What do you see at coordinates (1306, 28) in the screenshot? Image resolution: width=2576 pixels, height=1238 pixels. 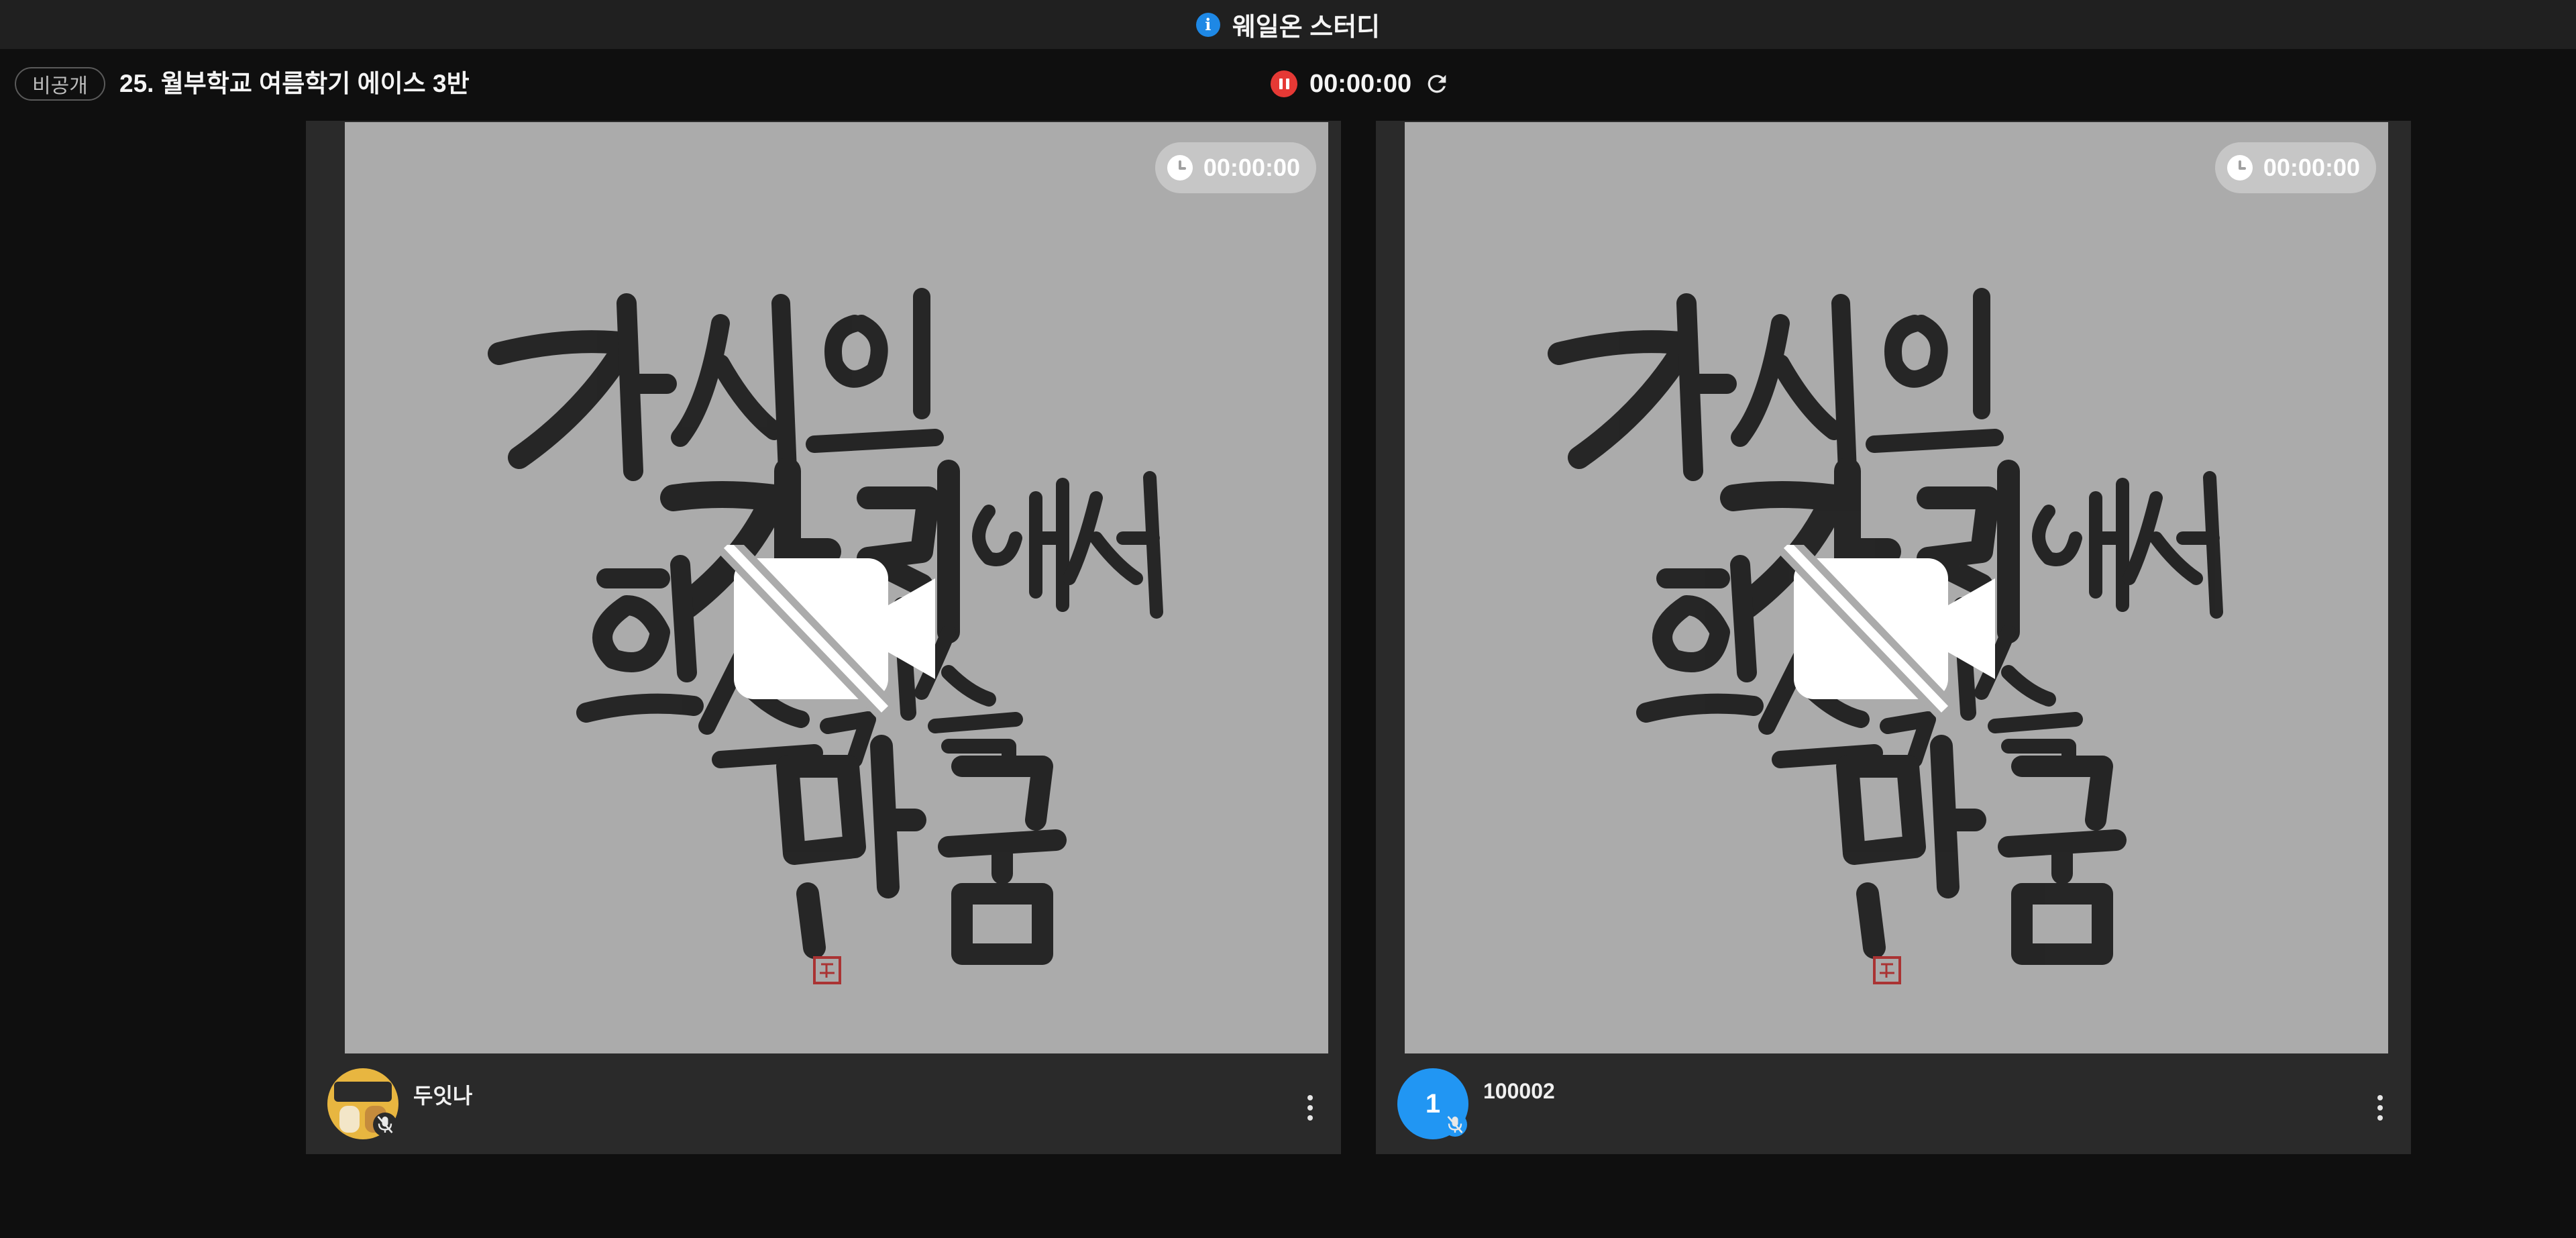 I see `window-title: 웨일온 스터디` at bounding box center [1306, 28].